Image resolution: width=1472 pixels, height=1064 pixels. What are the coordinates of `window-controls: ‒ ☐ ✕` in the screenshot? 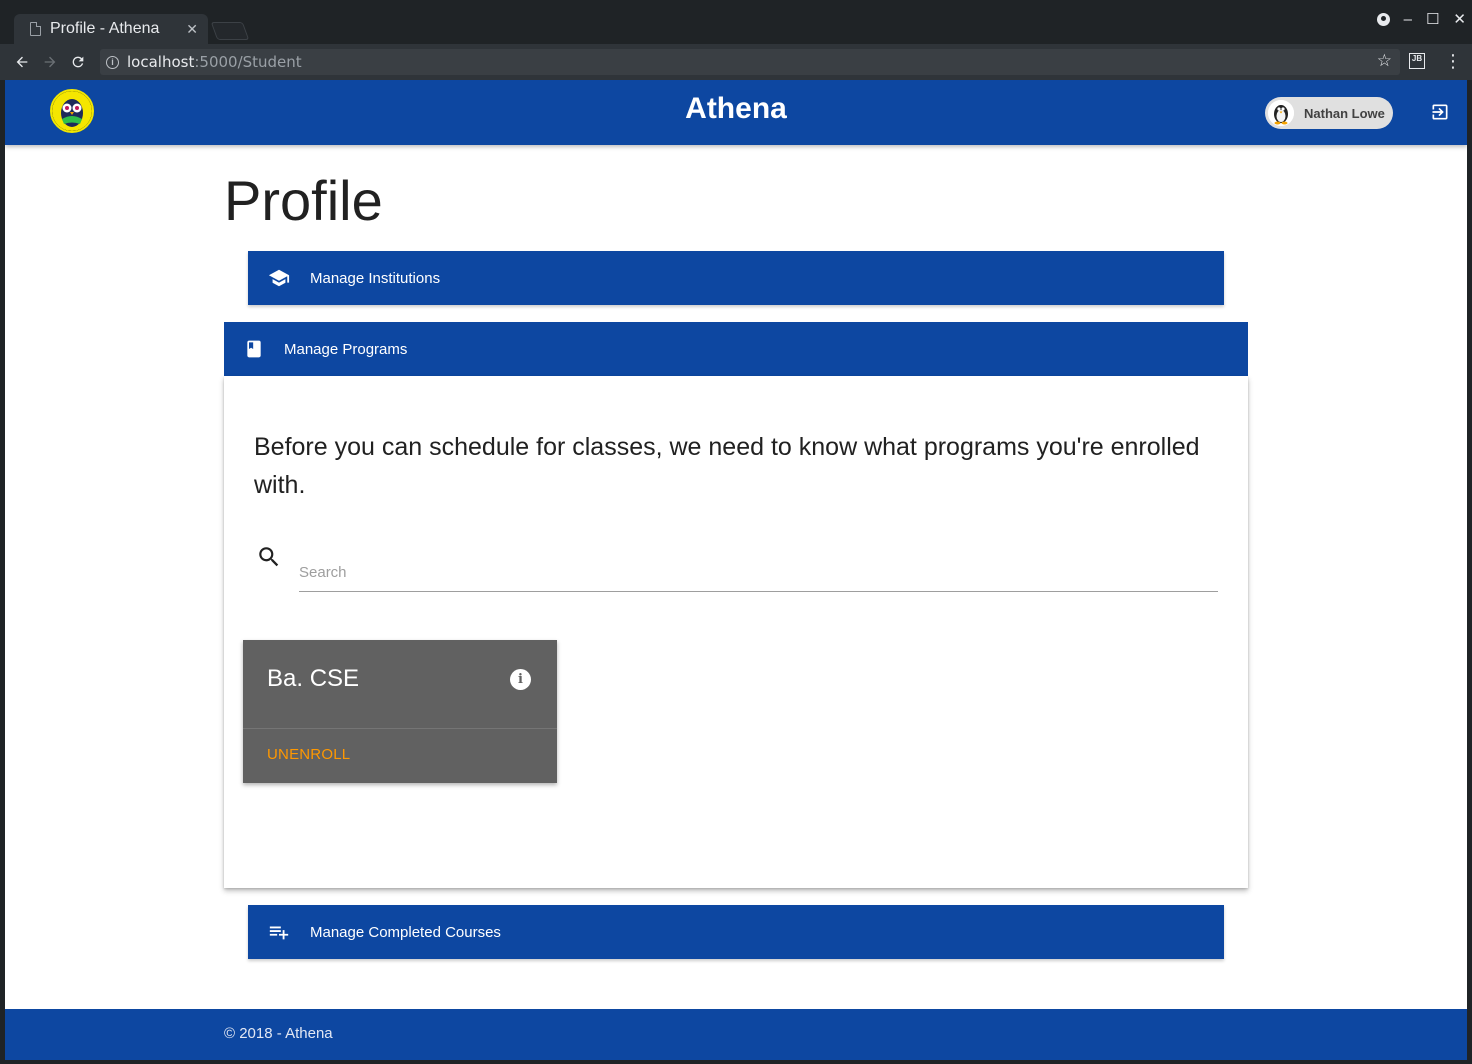 It's located at (1421, 19).